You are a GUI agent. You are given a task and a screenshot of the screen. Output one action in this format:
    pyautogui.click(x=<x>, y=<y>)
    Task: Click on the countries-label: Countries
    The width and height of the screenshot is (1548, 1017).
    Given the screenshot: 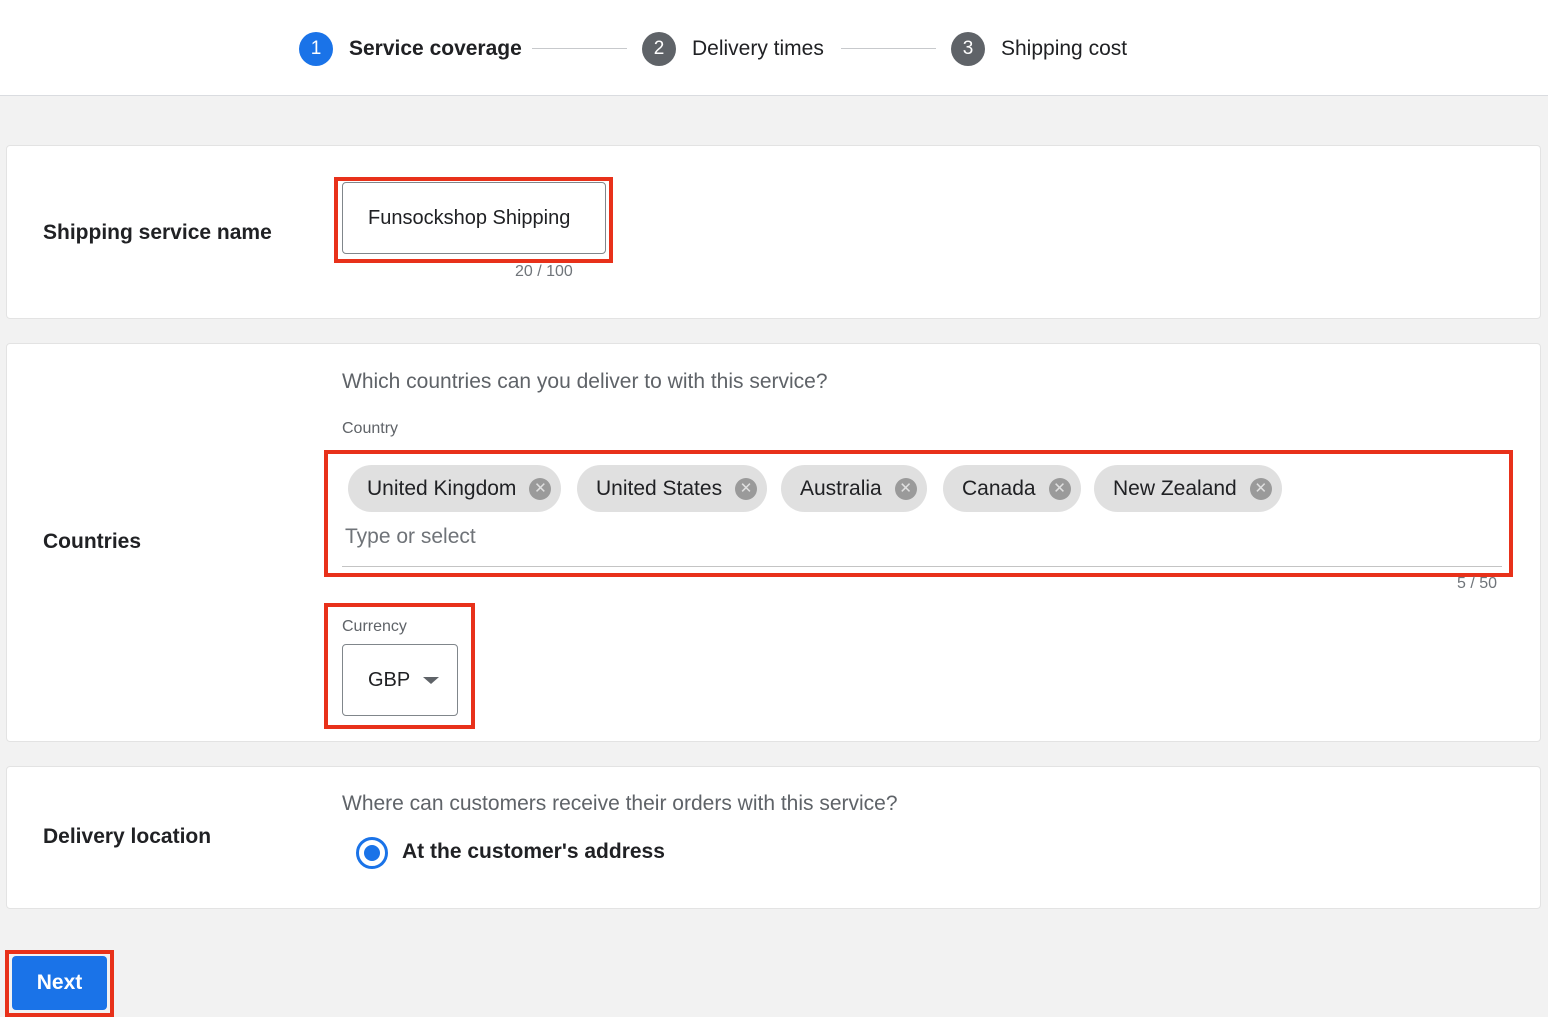 What is the action you would take?
    pyautogui.click(x=92, y=541)
    